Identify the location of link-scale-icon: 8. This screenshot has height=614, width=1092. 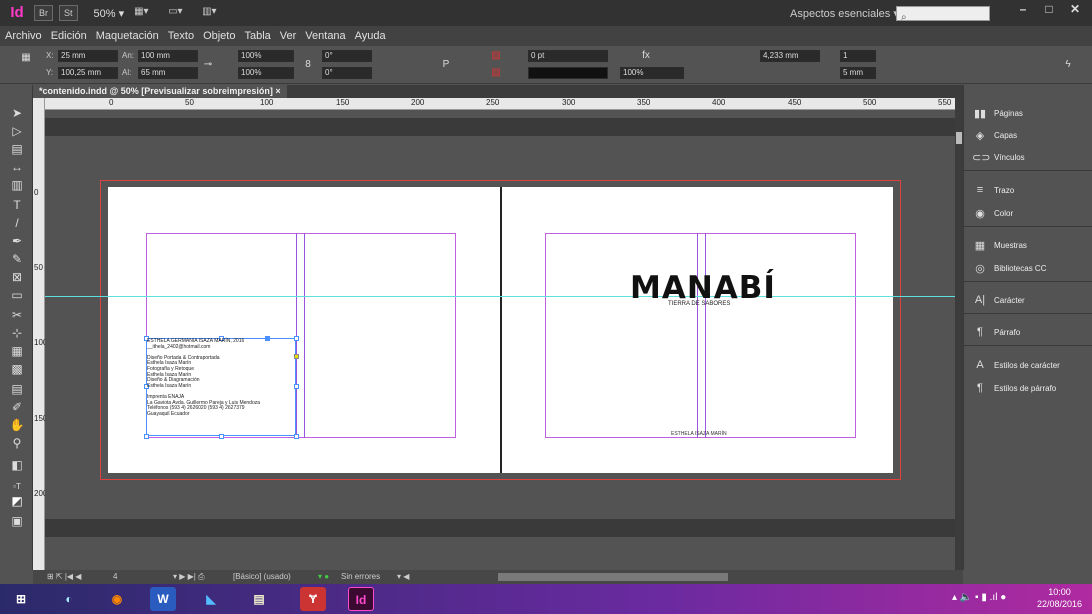
(308, 65).